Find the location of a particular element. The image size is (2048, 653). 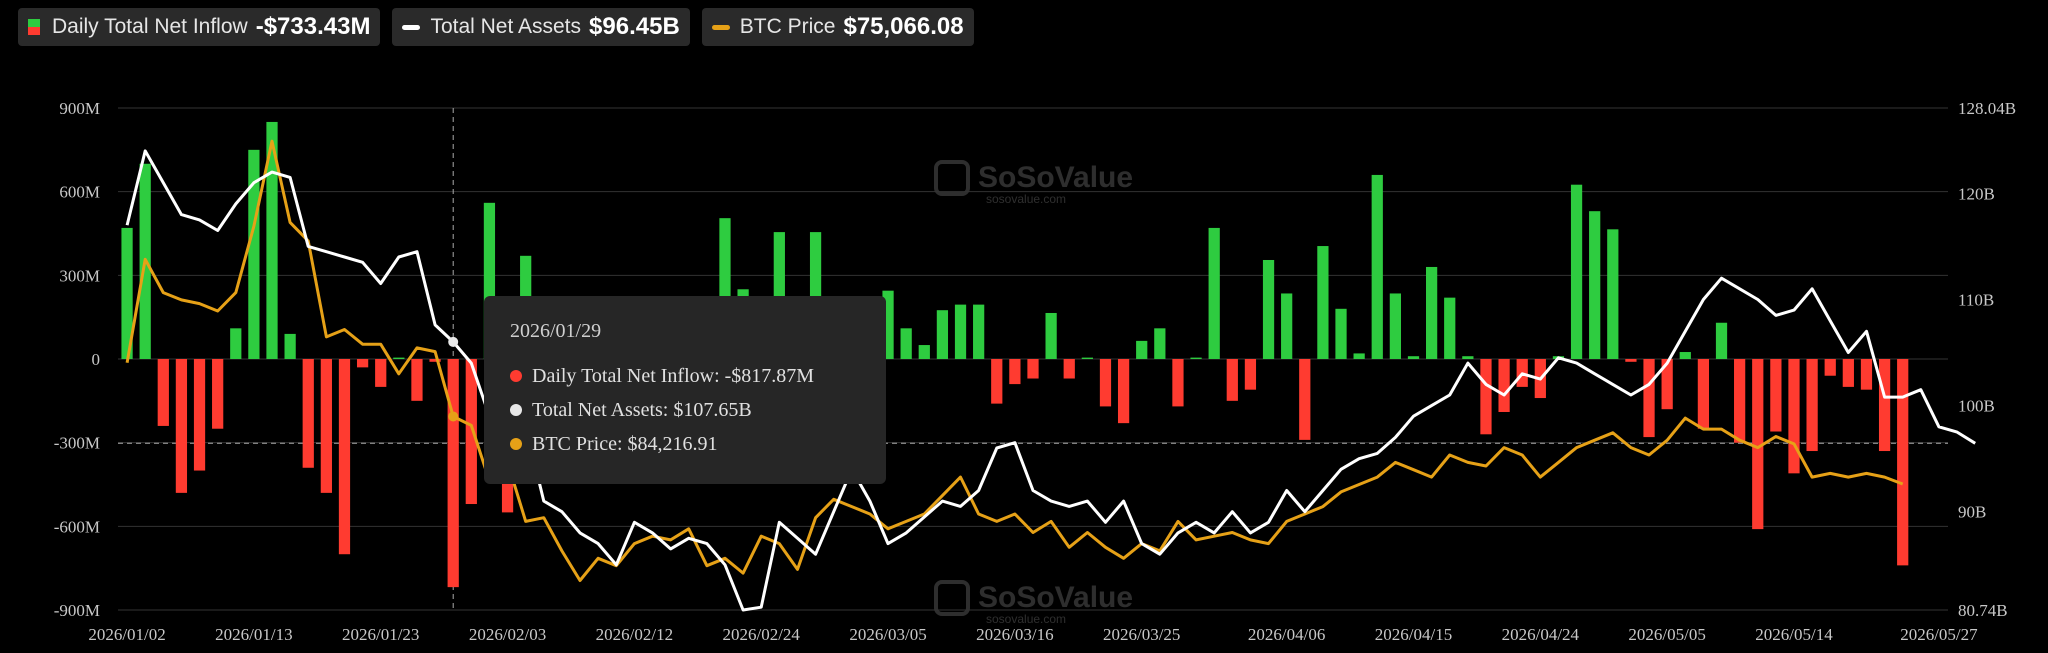

y-left-tick-label: 600M is located at coordinates (79, 192).